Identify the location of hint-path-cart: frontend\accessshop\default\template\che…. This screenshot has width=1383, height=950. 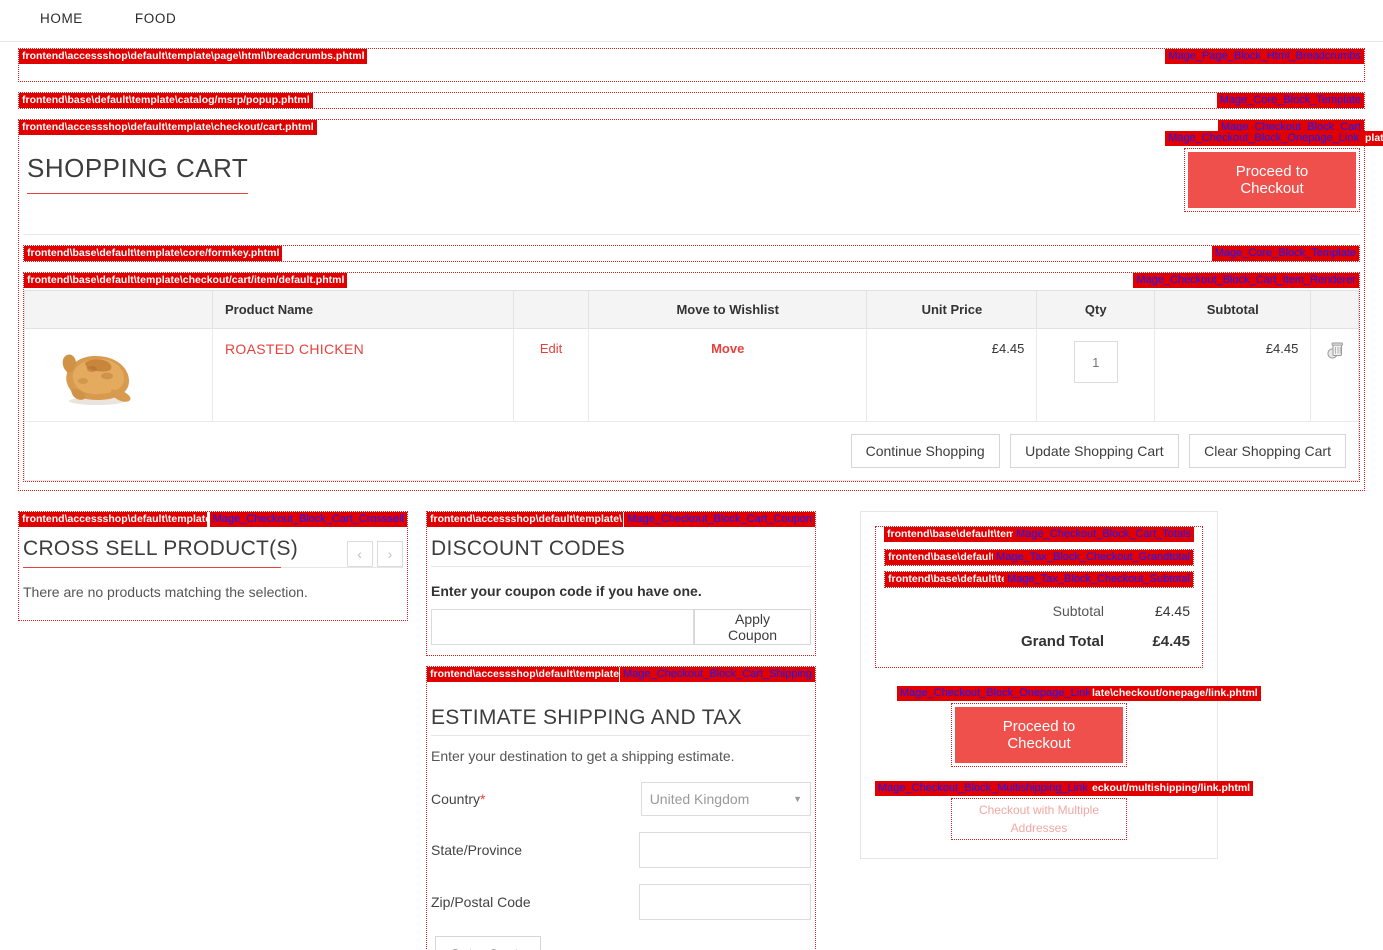
(168, 127).